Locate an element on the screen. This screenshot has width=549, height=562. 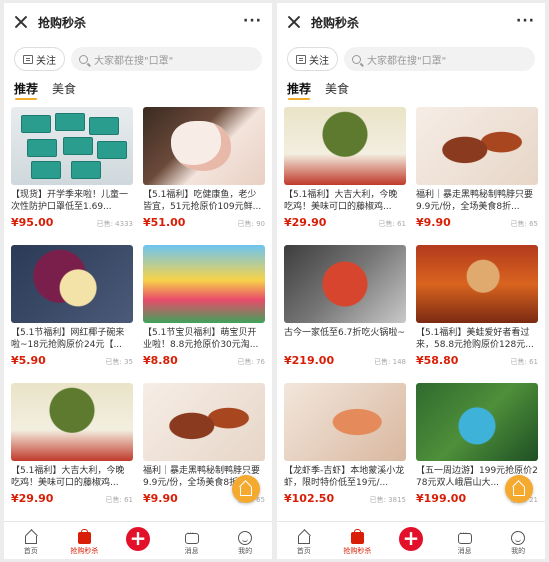
product-price: ¥58.80 is located at coordinates (437, 360).